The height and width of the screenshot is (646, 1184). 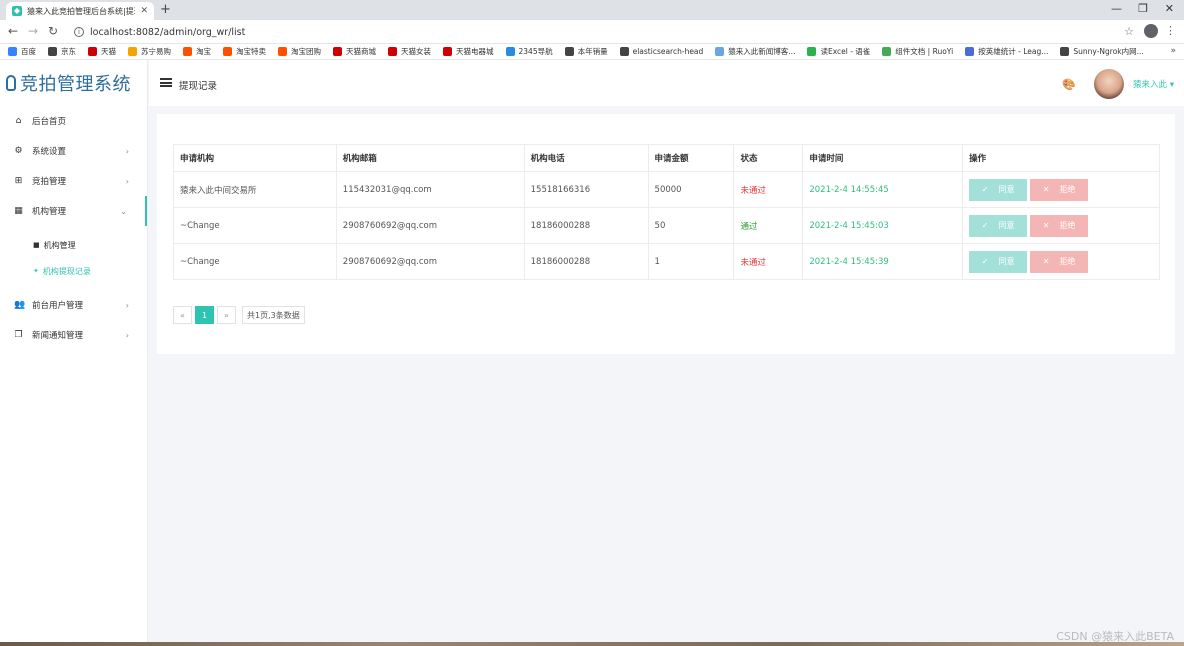 I want to click on sidebar-subitem-label: 机构提现记录, so click(x=66, y=271).